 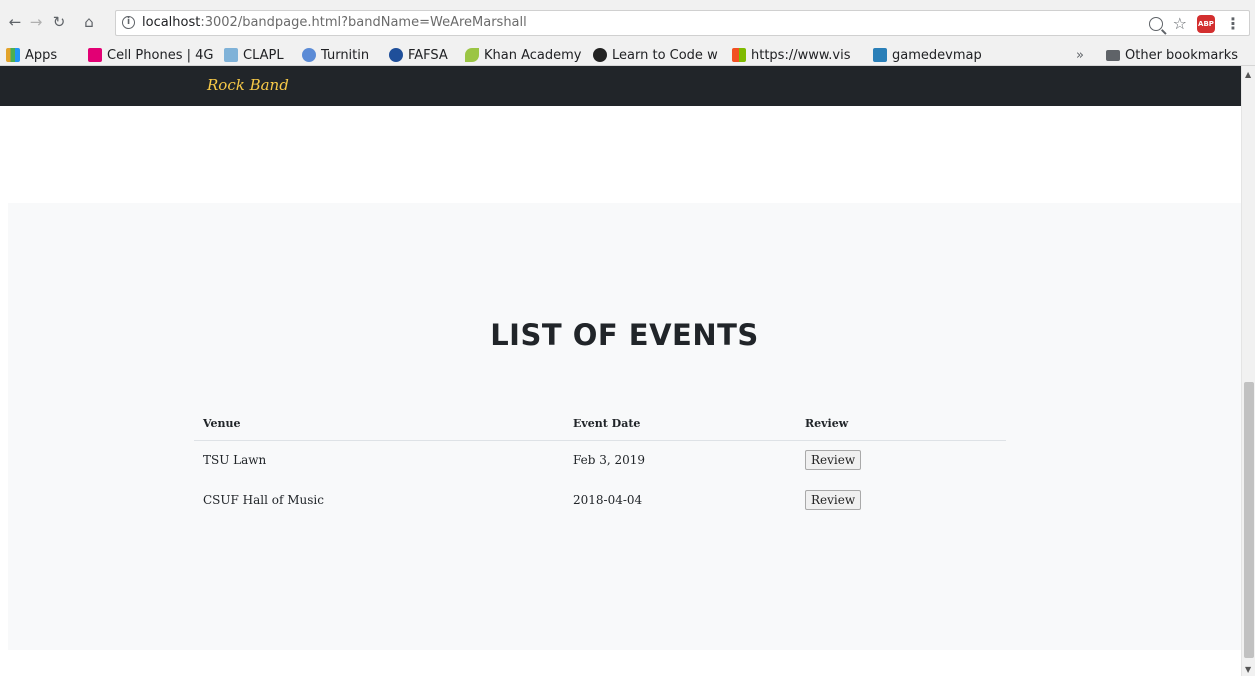 I want to click on venue-cell: CSUF Hall of Music, so click(x=263, y=500).